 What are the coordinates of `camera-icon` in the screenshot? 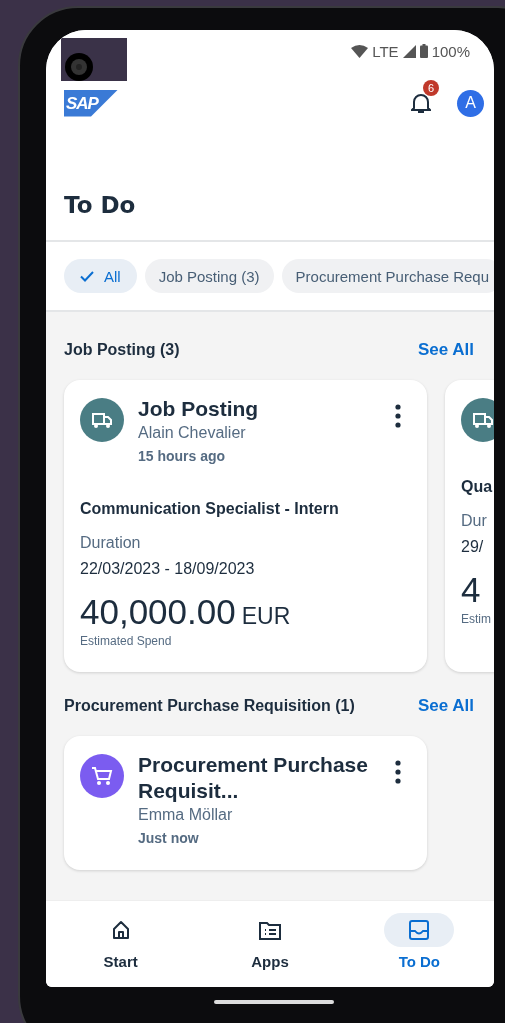 It's located at (94, 59).